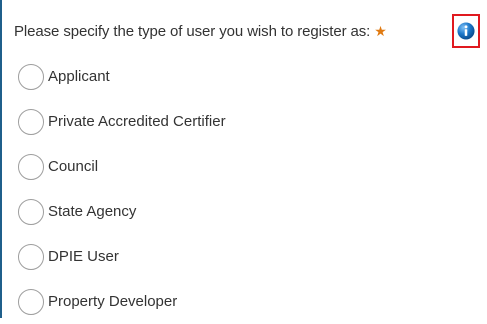 This screenshot has height=324, width=487. What do you see at coordinates (113, 301) in the screenshot?
I see `option-label: Property Developer` at bounding box center [113, 301].